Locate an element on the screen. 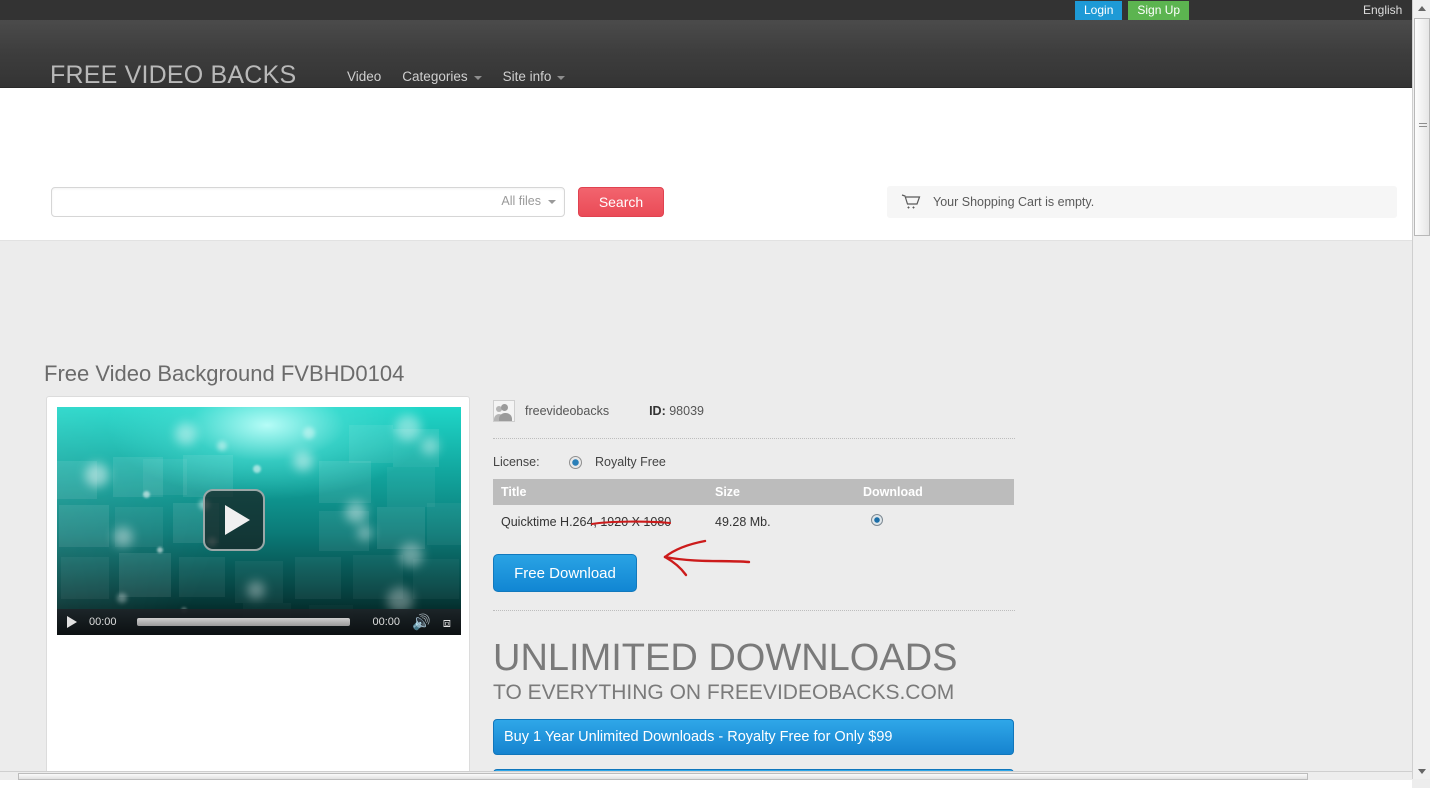 Image resolution: width=1430 pixels, height=788 pixels. nav-item-categories: Categories is located at coordinates (442, 76).